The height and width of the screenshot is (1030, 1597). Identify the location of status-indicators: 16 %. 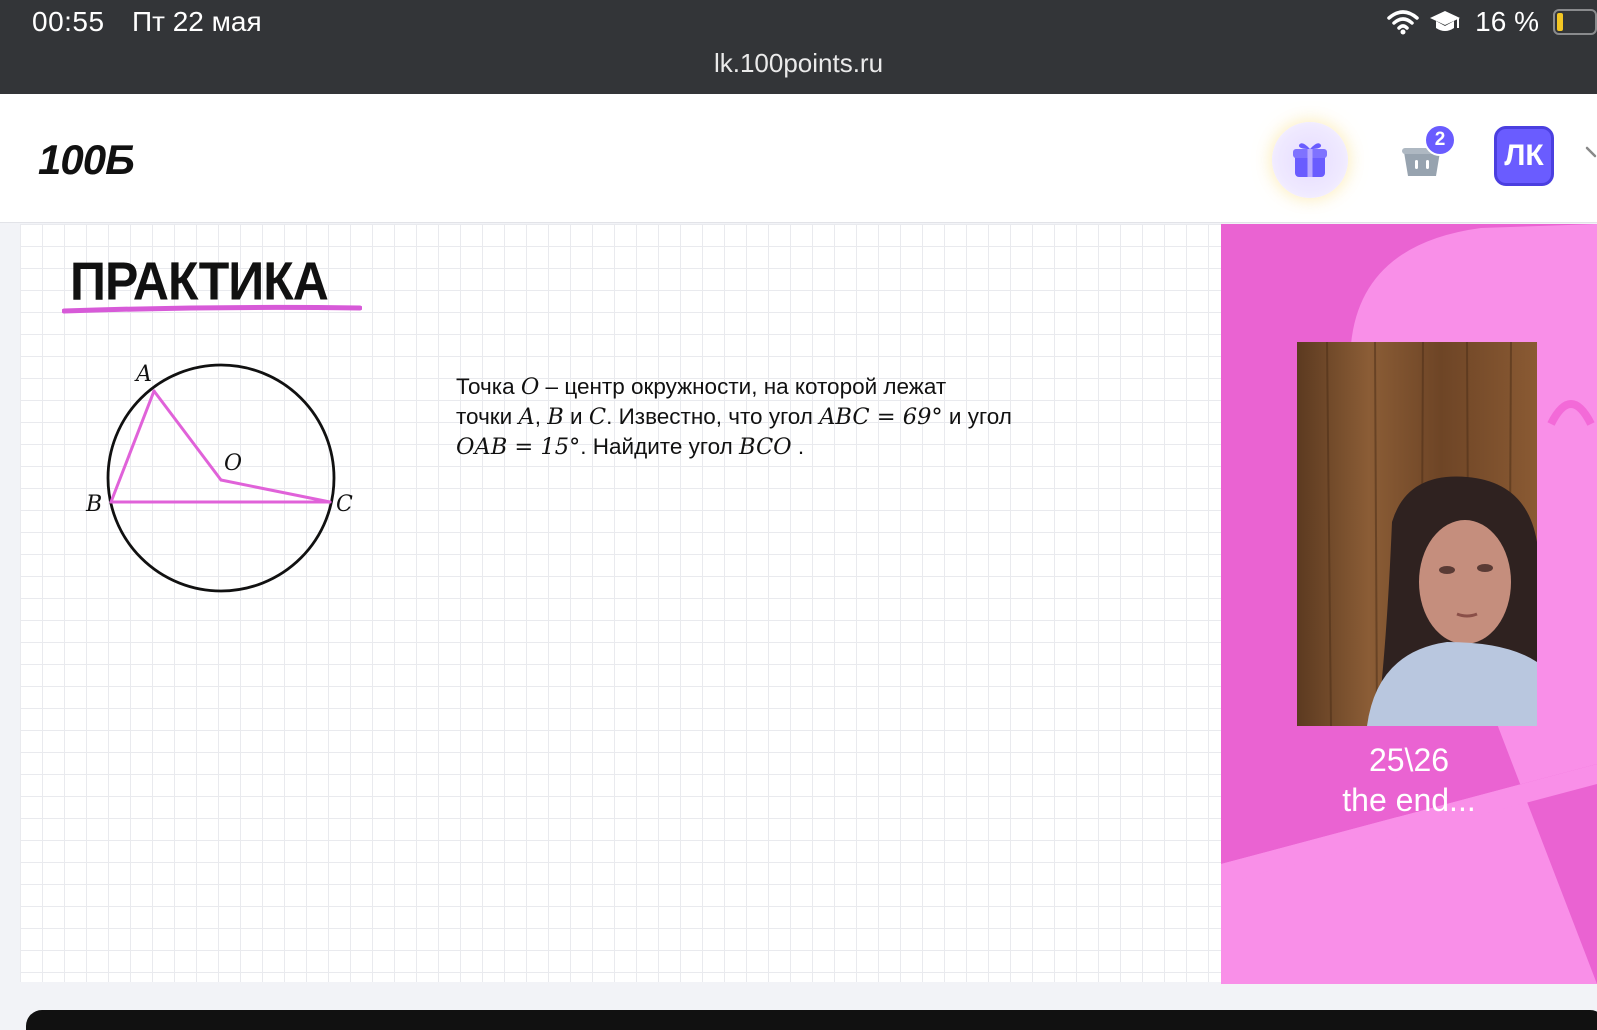
(1492, 22).